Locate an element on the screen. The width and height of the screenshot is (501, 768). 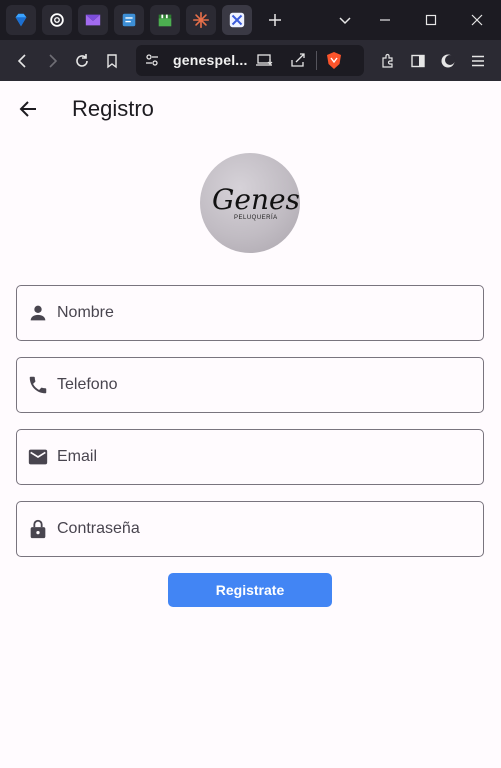
page-title: Registro is located at coordinates (113, 108).